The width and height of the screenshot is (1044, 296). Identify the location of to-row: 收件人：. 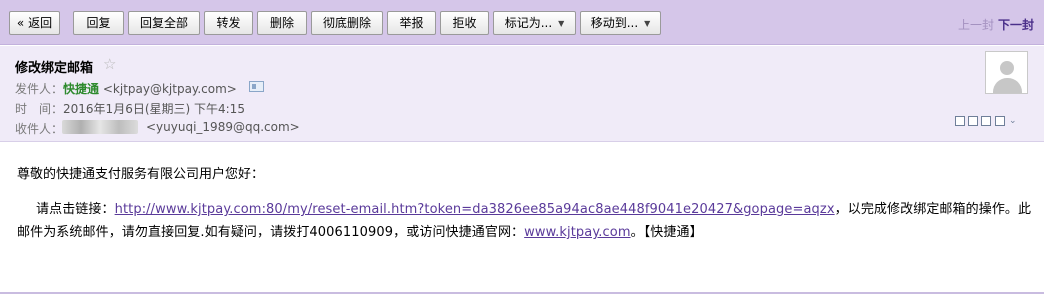
(39, 128).